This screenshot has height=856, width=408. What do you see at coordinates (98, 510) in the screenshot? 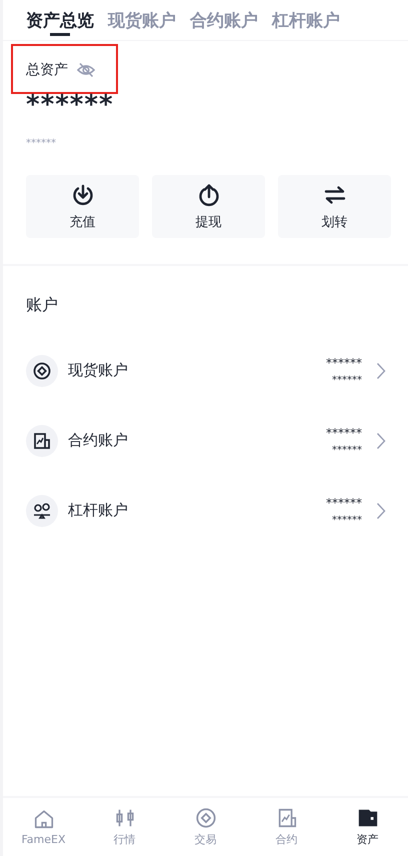
I see `account-name: 杠杆账户` at bounding box center [98, 510].